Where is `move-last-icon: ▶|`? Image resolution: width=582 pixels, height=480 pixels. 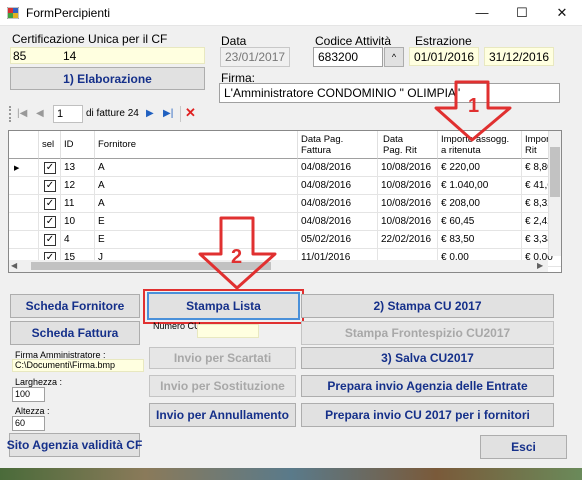
move-last-icon: ▶| is located at coordinates (168, 113).